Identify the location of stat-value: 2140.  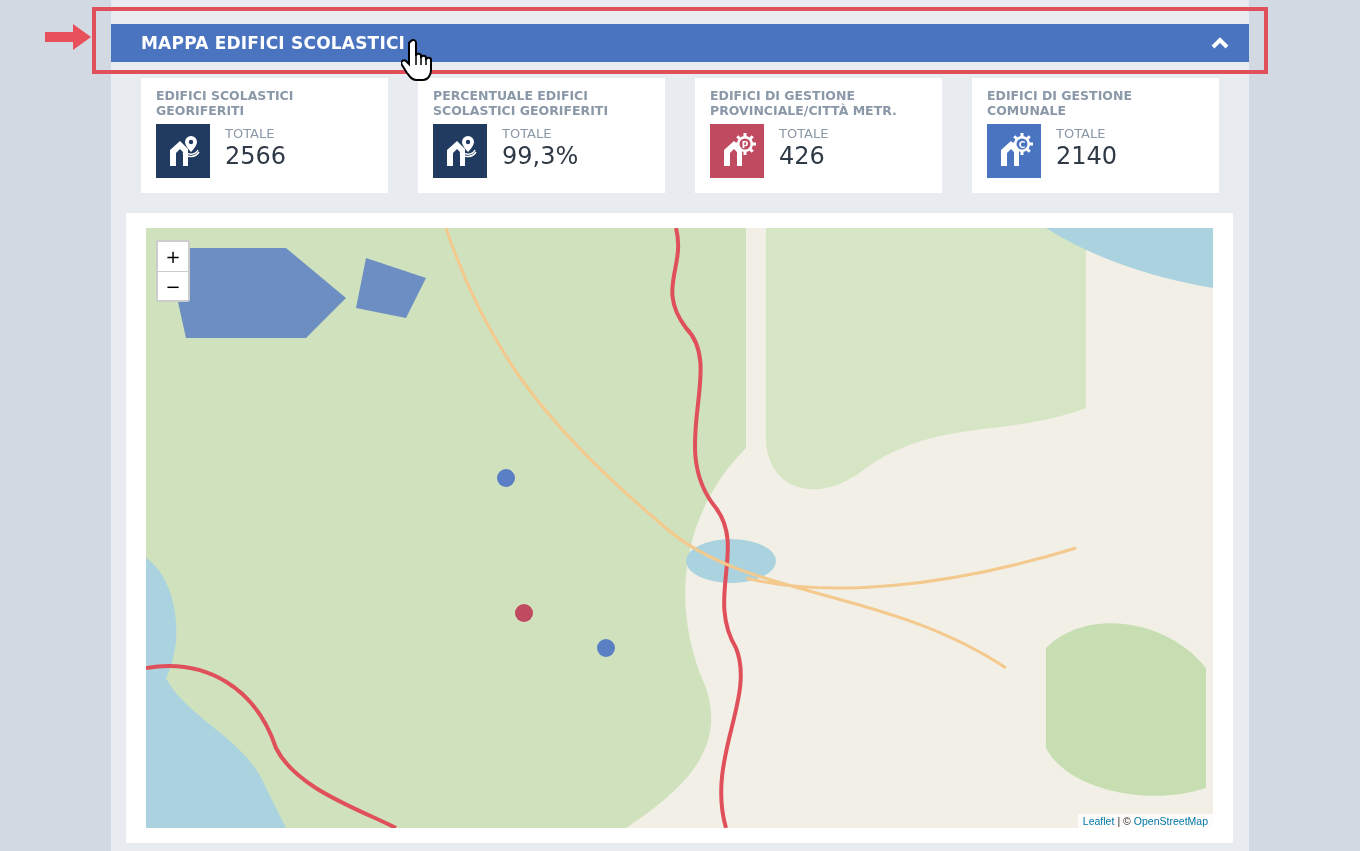
(1087, 156).